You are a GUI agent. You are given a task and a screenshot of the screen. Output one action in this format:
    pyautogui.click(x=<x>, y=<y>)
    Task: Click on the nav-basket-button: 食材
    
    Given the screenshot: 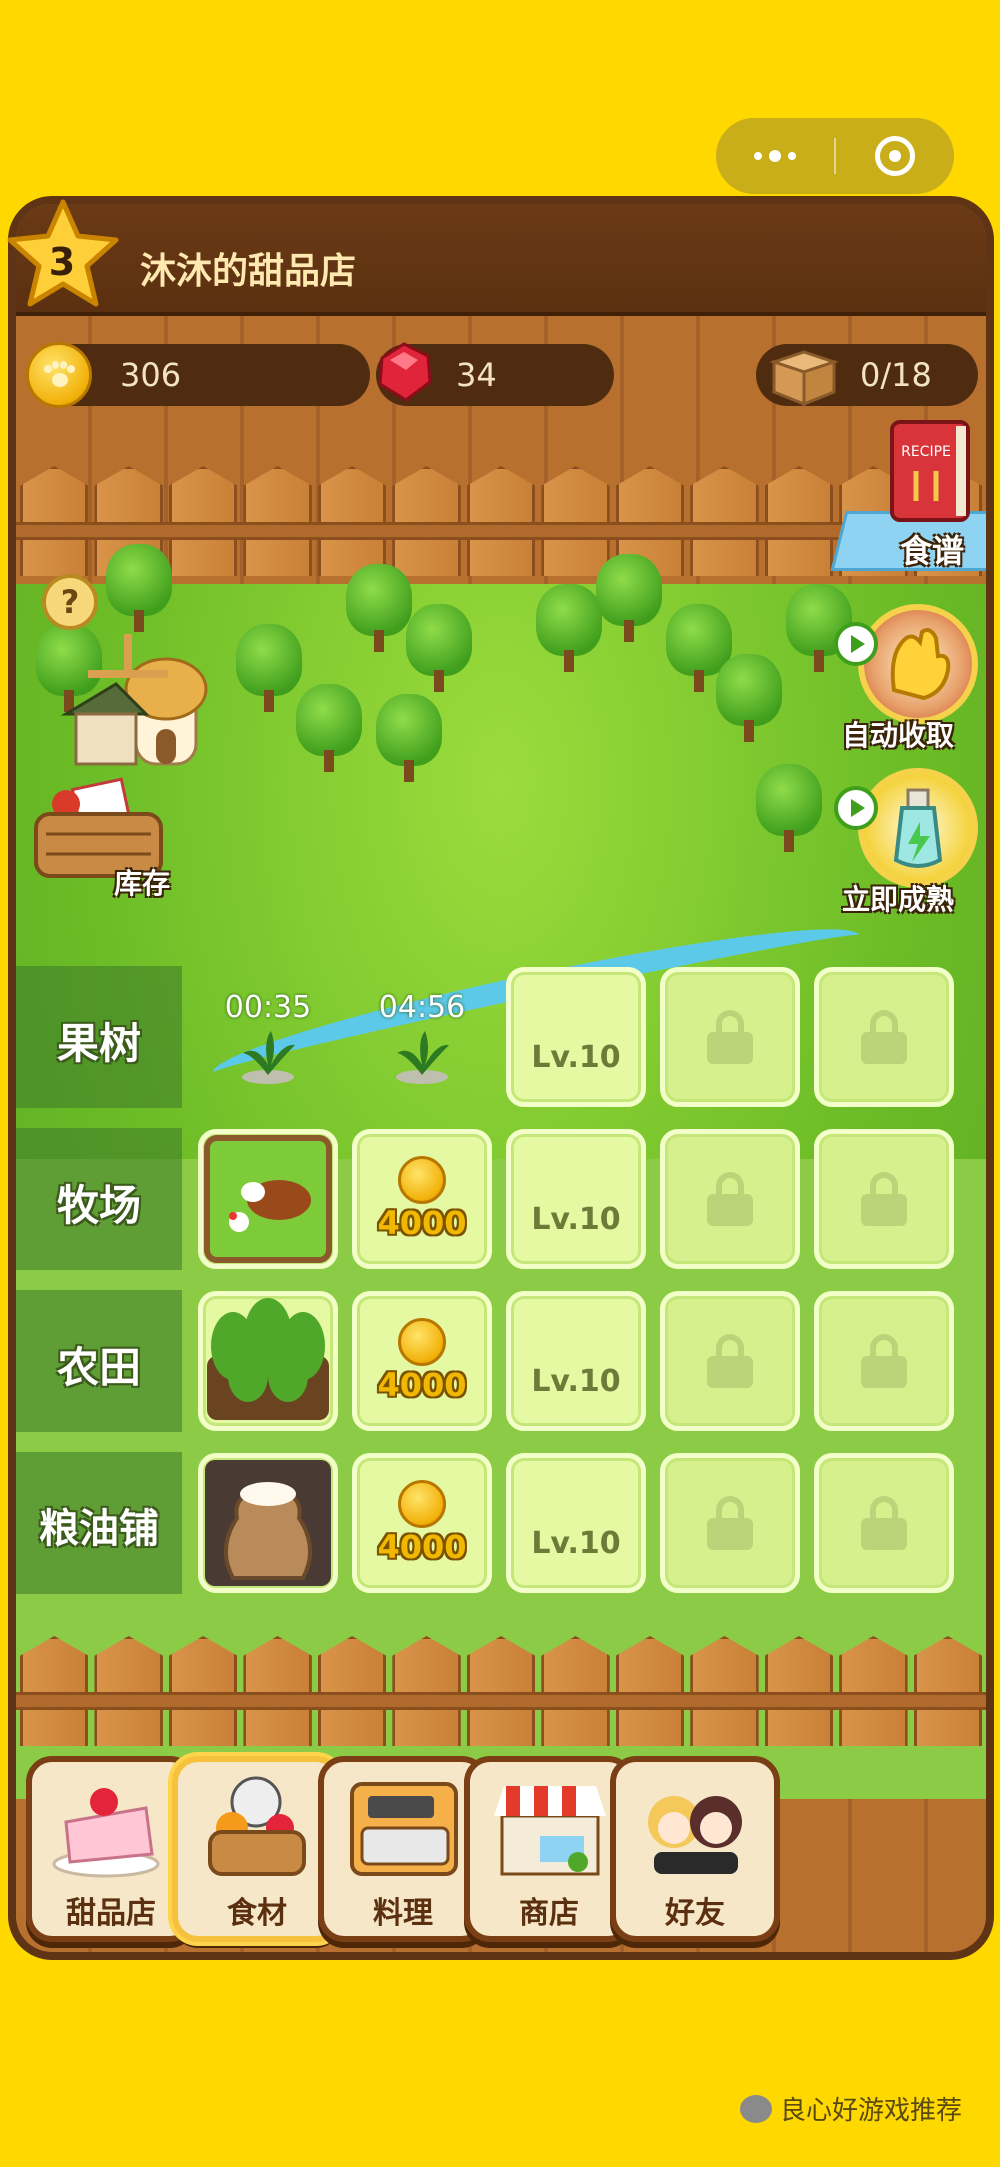 What is the action you would take?
    pyautogui.click(x=257, y=1849)
    